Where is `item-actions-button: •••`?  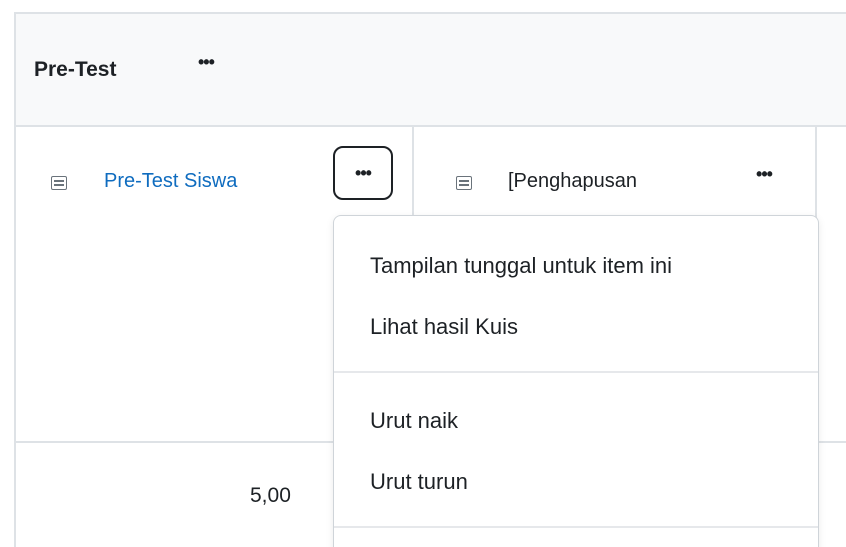 item-actions-button: ••• is located at coordinates (363, 173).